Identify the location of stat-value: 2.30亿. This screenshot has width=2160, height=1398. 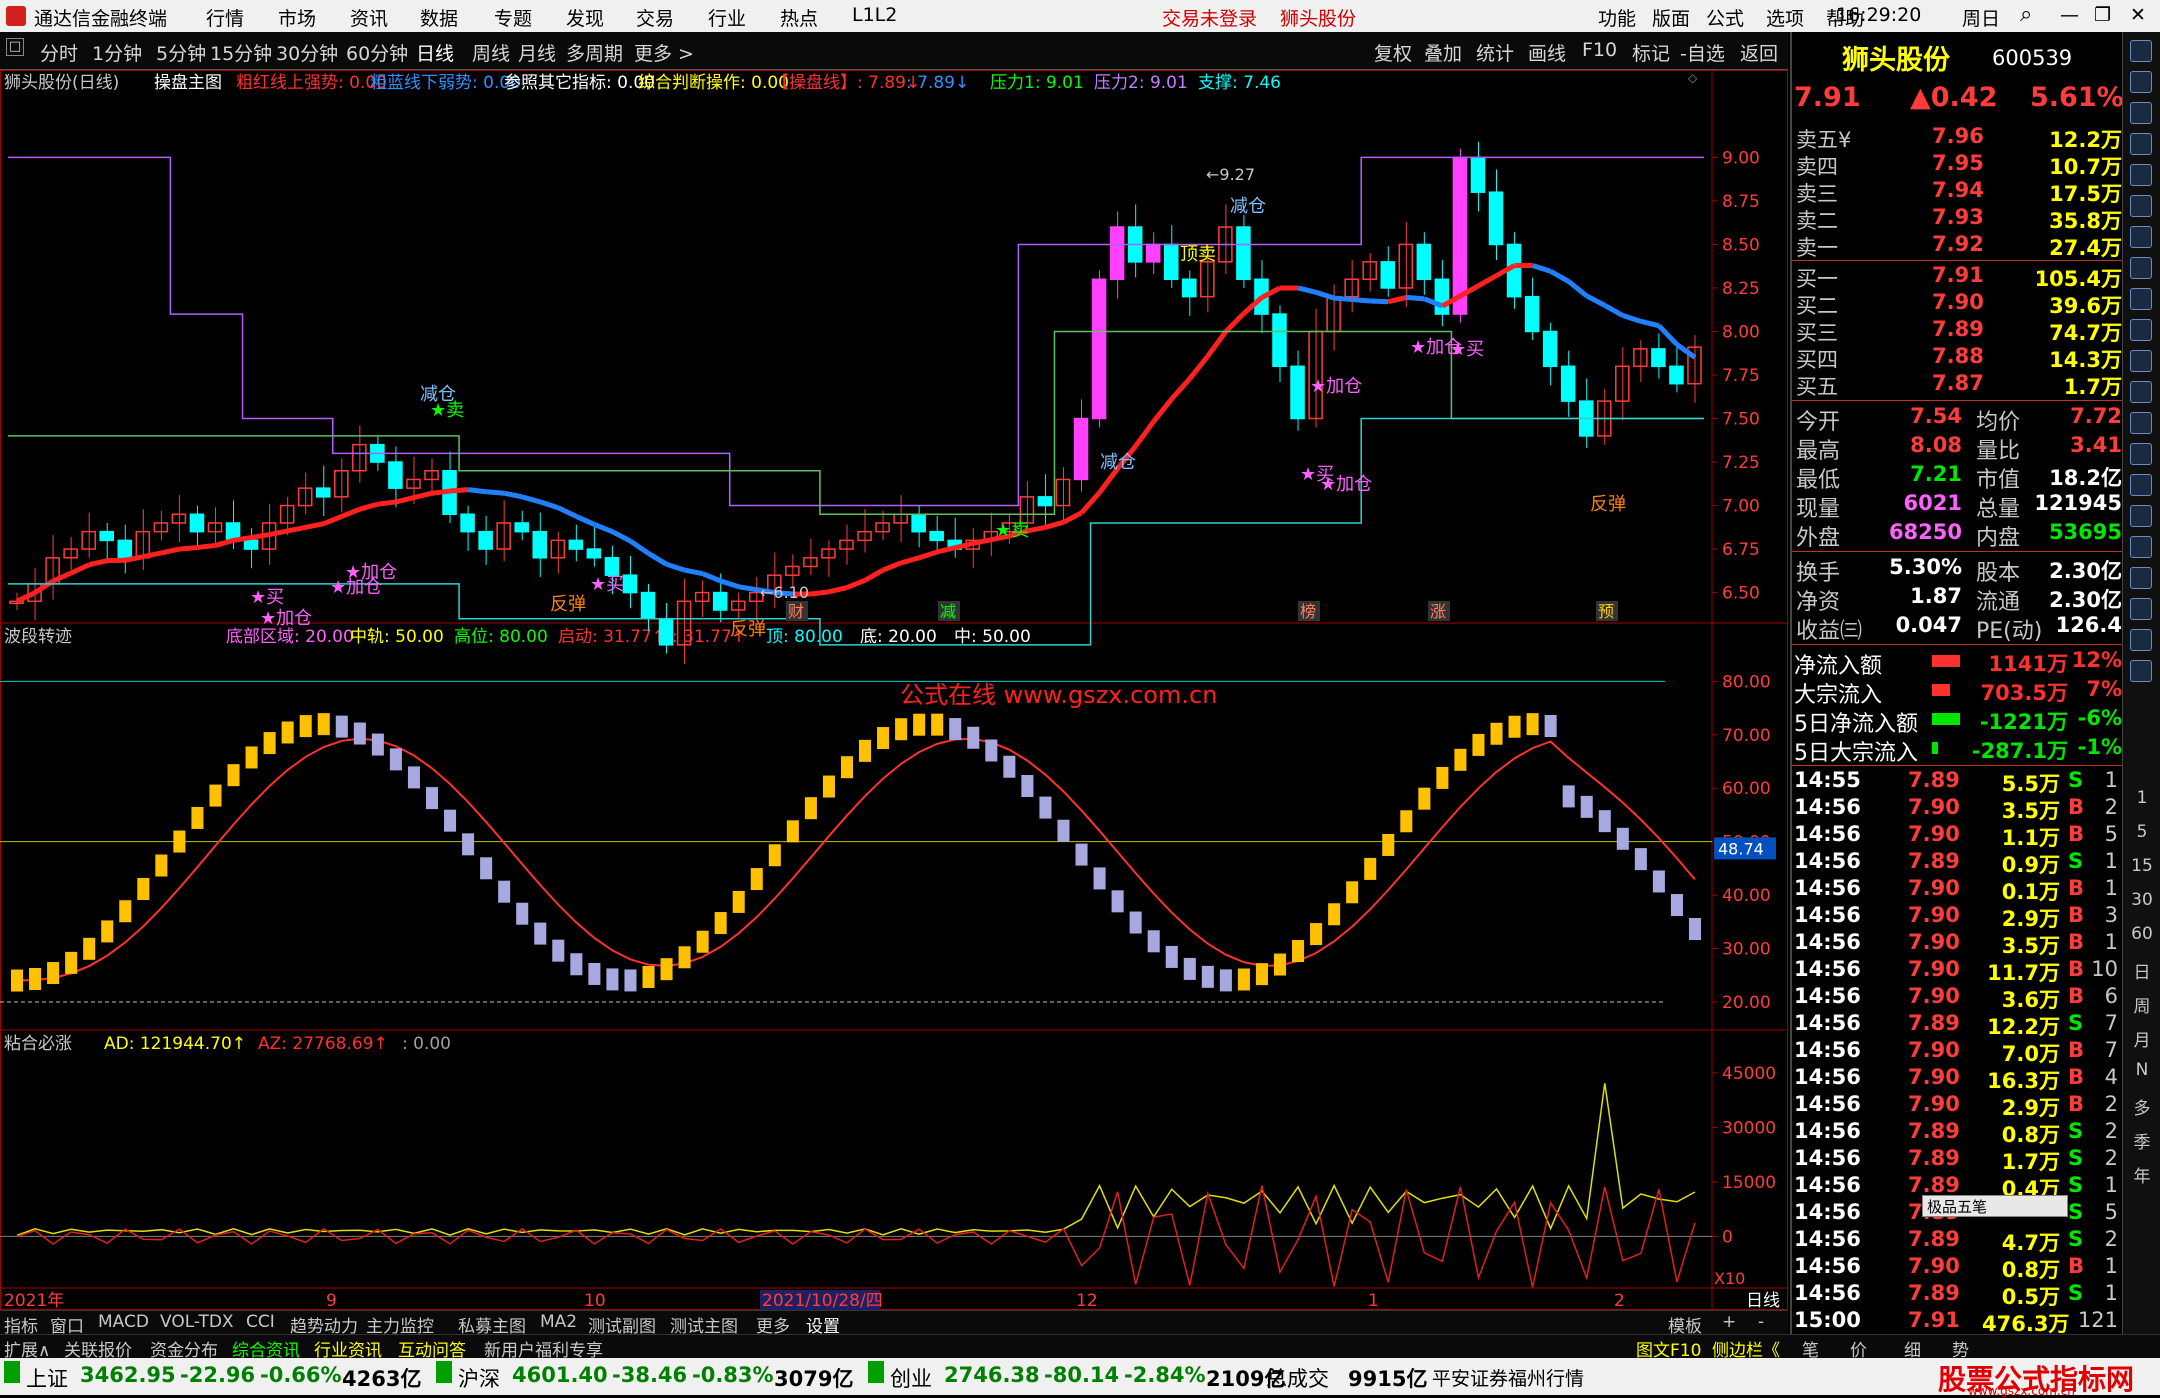
(2085, 570).